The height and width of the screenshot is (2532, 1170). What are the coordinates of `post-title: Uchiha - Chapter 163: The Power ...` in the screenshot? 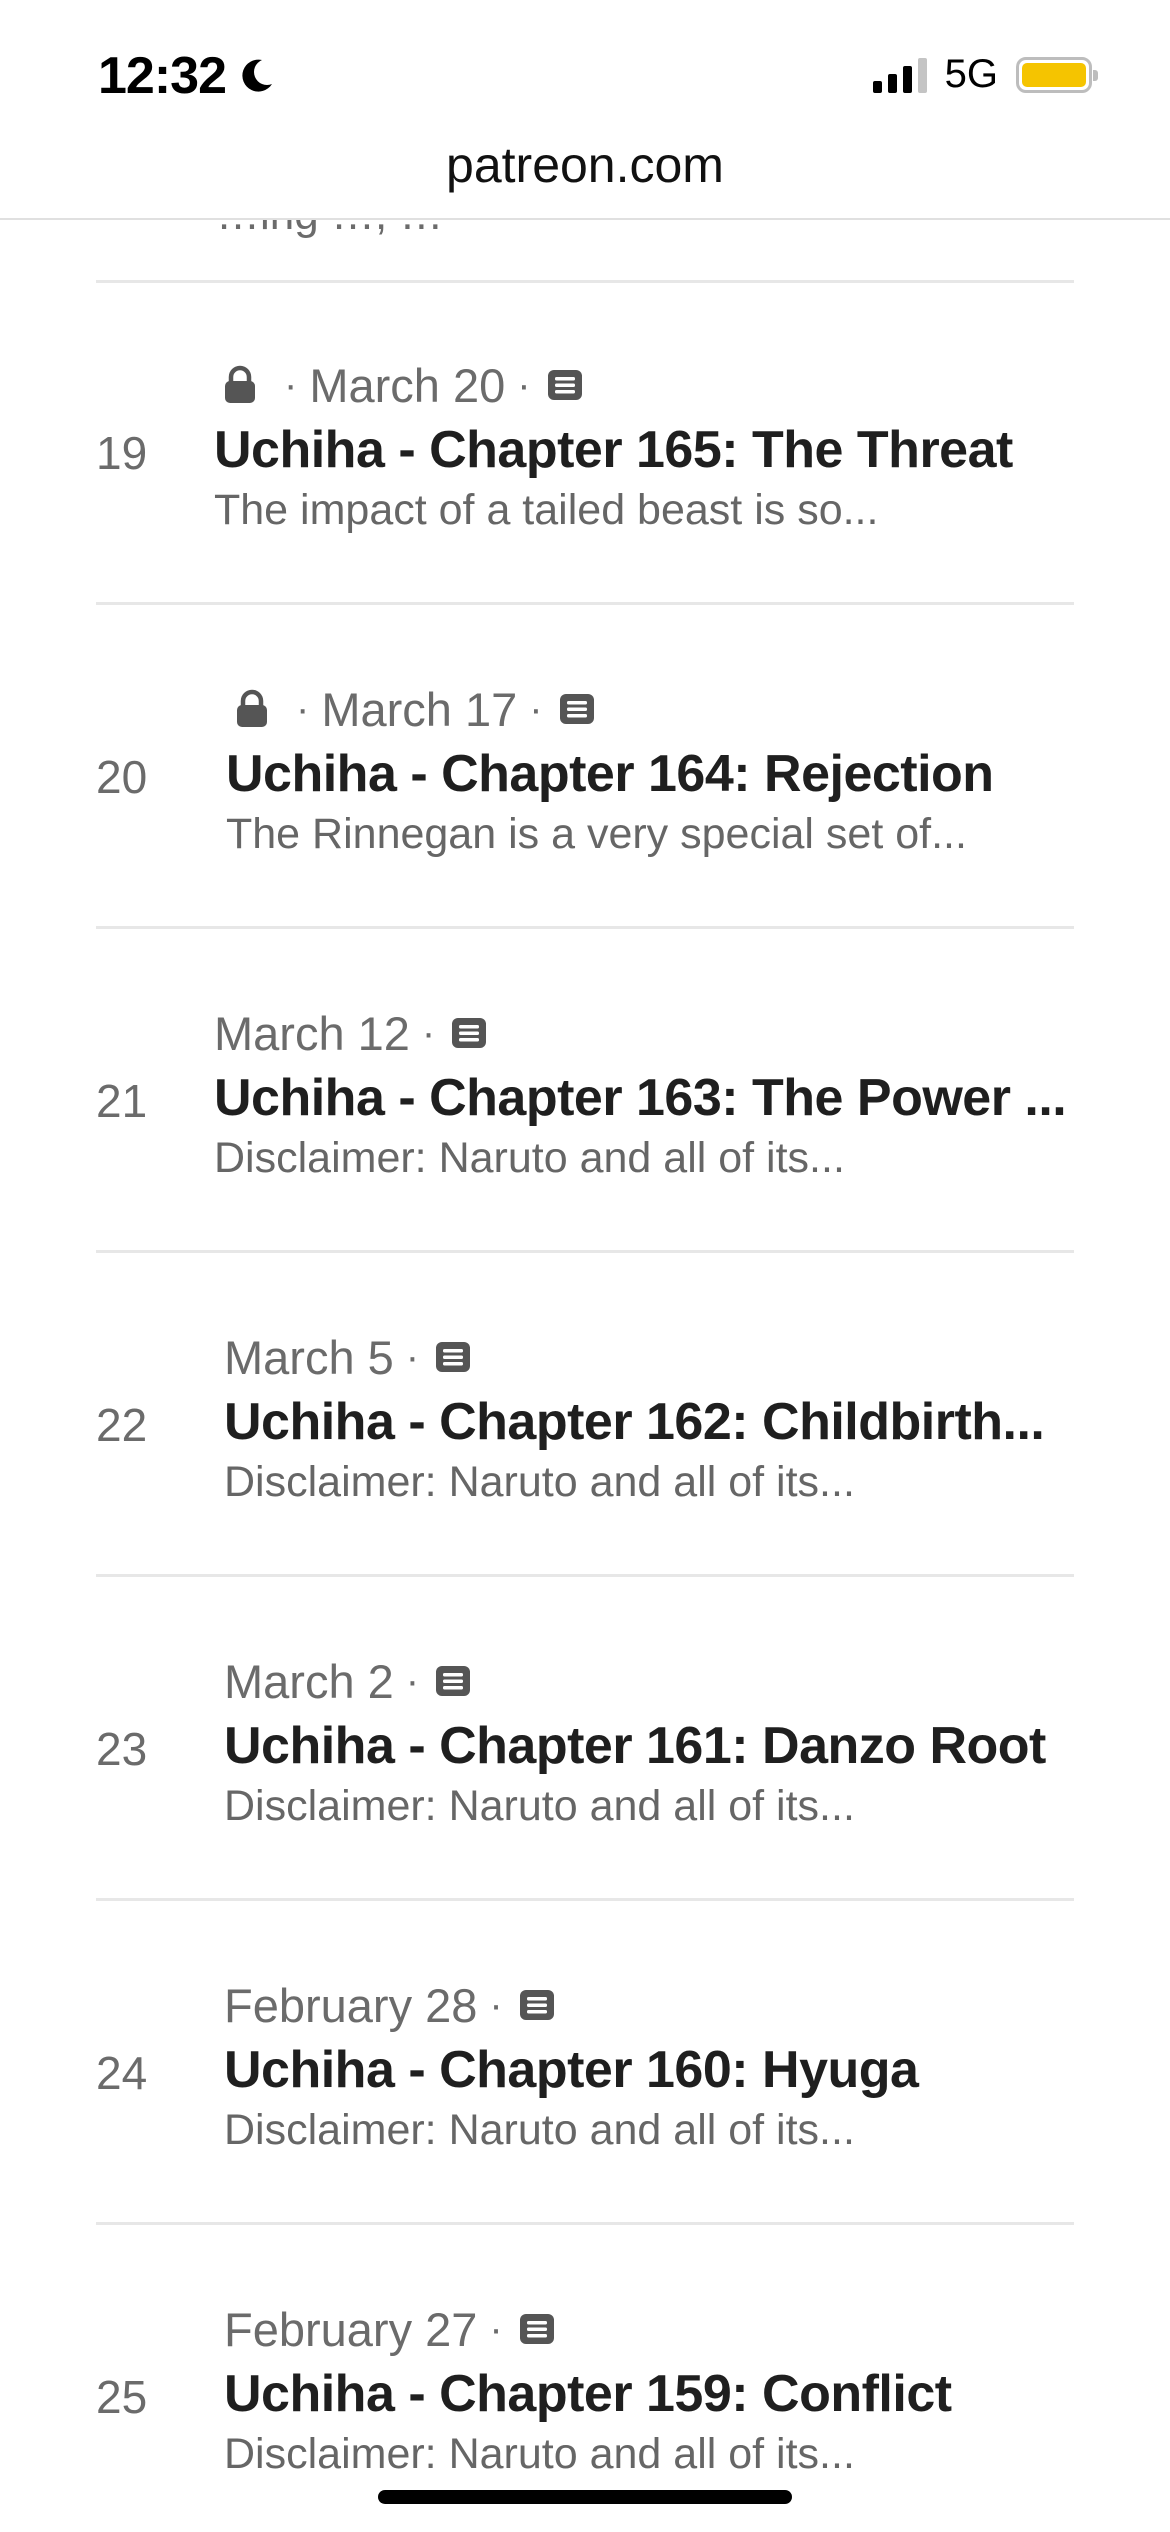 It's located at (640, 1098).